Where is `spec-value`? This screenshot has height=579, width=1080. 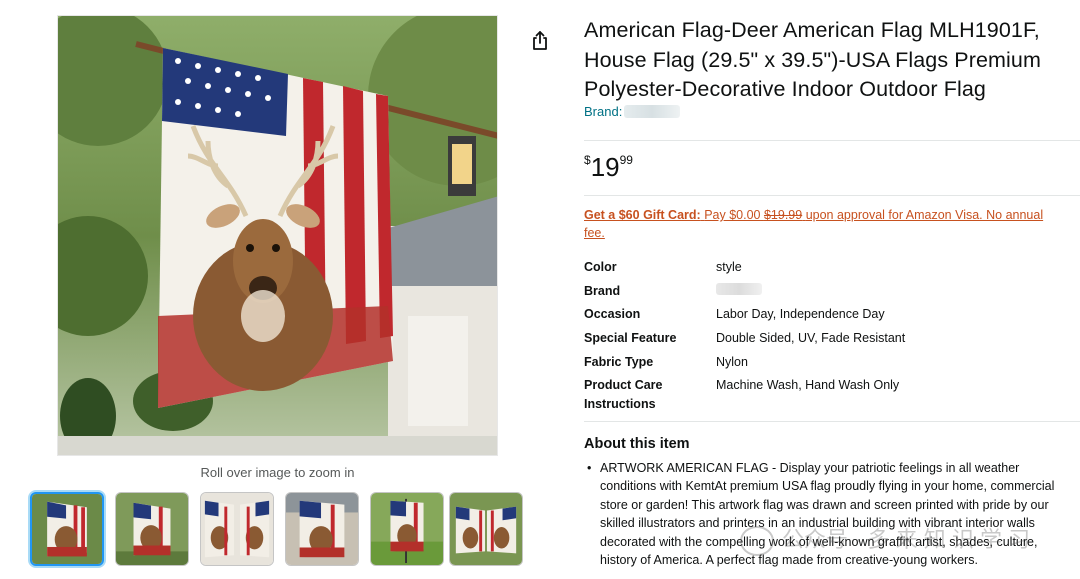 spec-value is located at coordinates (886, 291).